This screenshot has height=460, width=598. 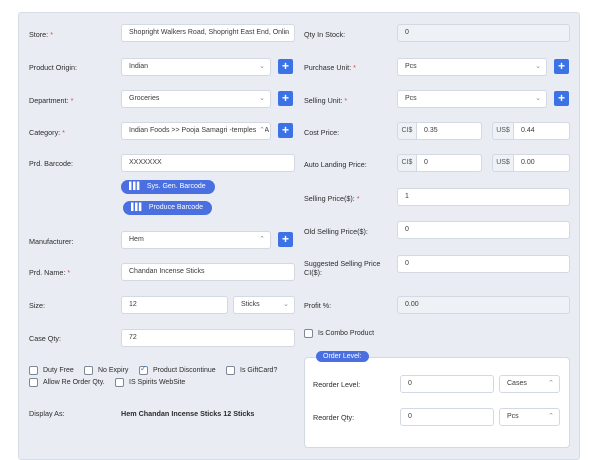 What do you see at coordinates (561, 66) in the screenshot?
I see `add-purchase-unit-button: +` at bounding box center [561, 66].